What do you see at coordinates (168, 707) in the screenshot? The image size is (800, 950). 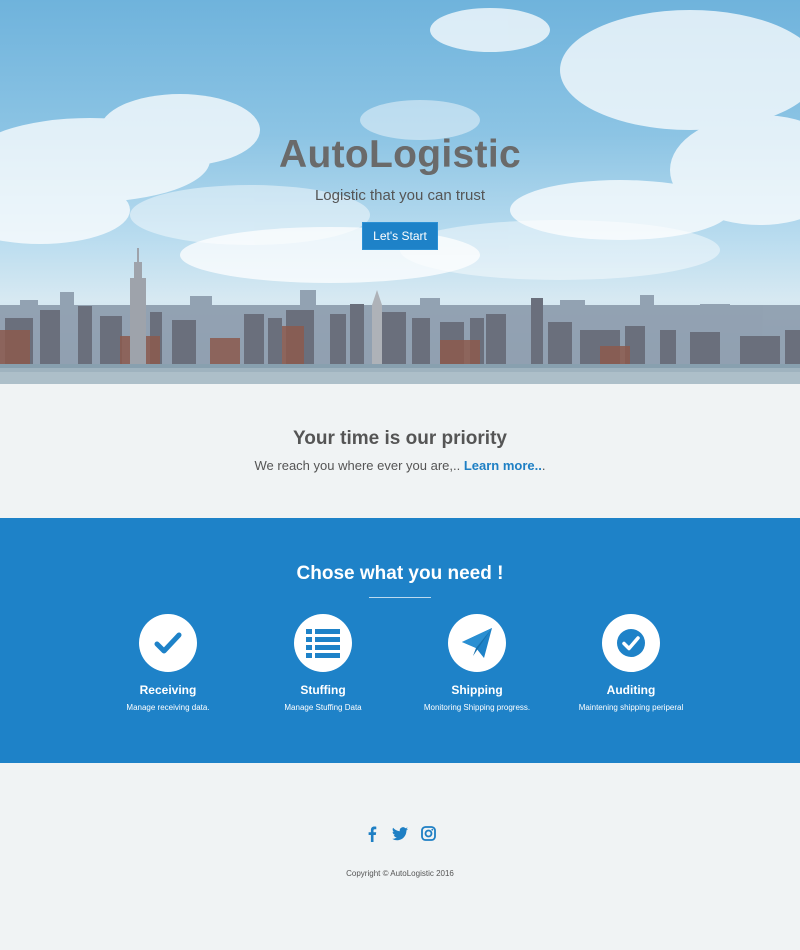 I see `service-description: Manage receiving data.` at bounding box center [168, 707].